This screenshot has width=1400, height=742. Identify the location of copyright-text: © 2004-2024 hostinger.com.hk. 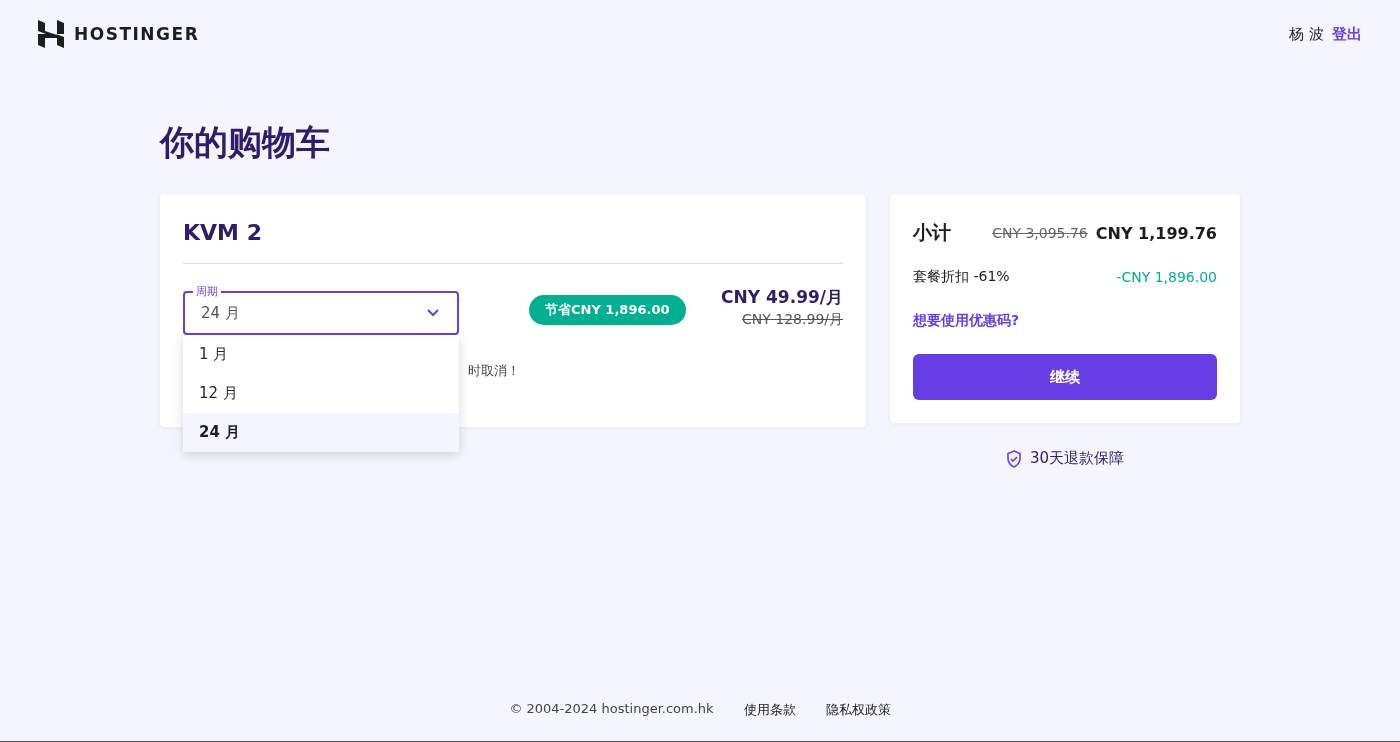
(611, 709).